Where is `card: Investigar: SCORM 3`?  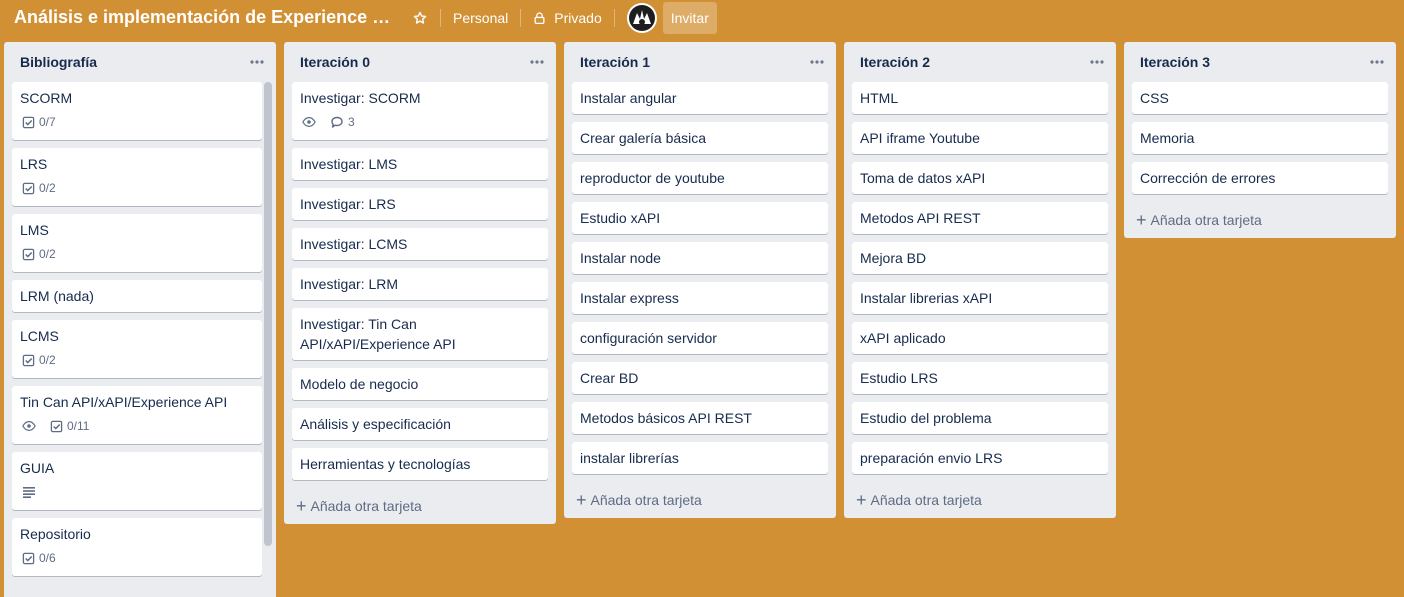
card: Investigar: SCORM 3 is located at coordinates (420, 111).